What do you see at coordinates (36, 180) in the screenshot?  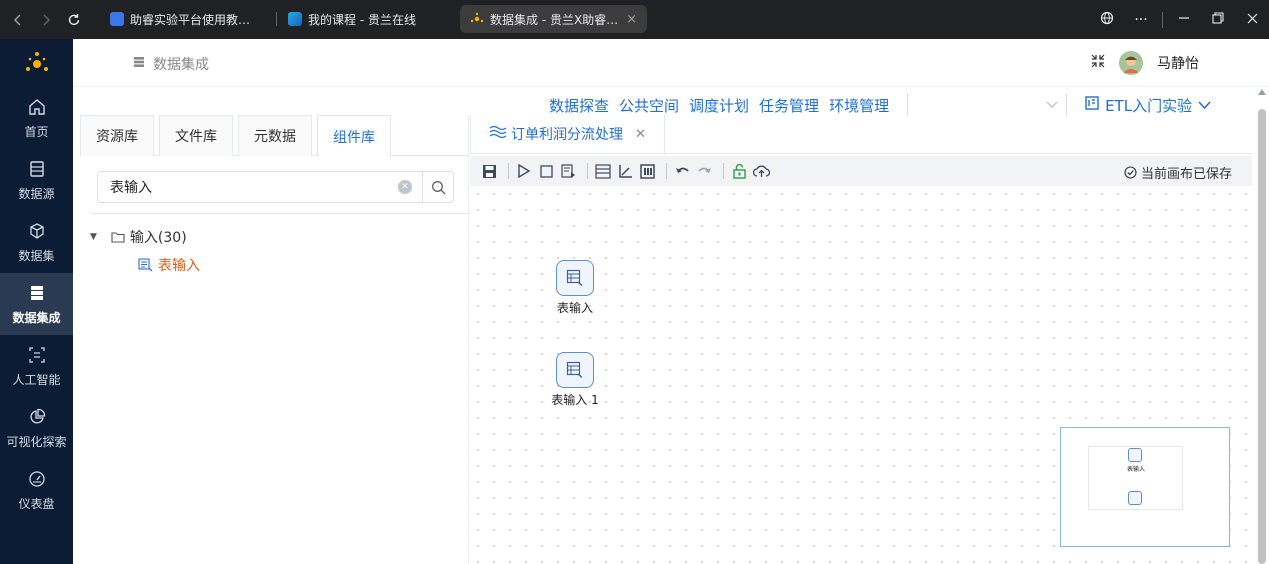 I see `sidebar-item-datasource: 数据源` at bounding box center [36, 180].